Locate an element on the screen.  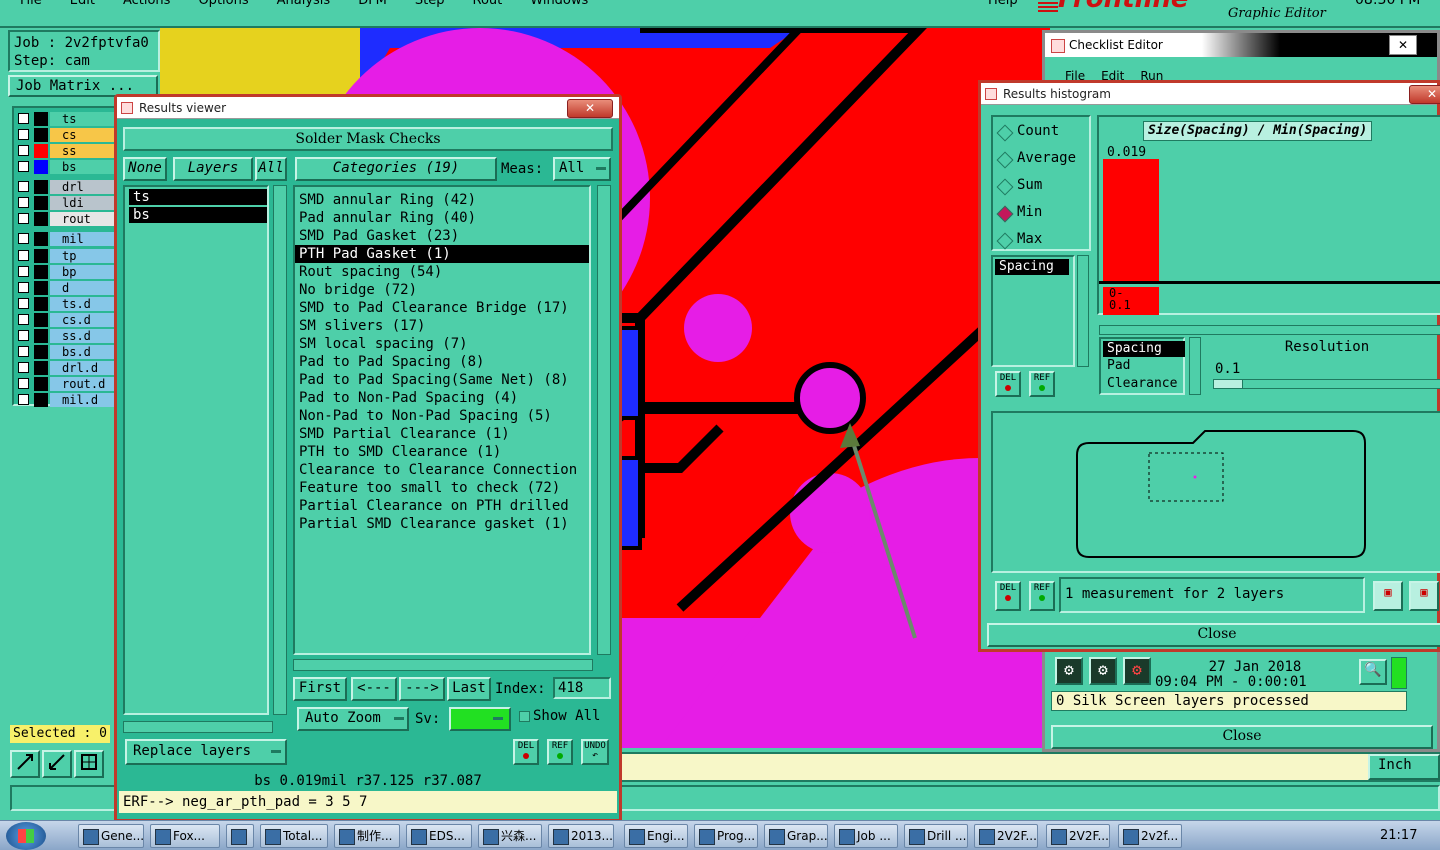
menu-dfm: DFM is located at coordinates (372, 4).